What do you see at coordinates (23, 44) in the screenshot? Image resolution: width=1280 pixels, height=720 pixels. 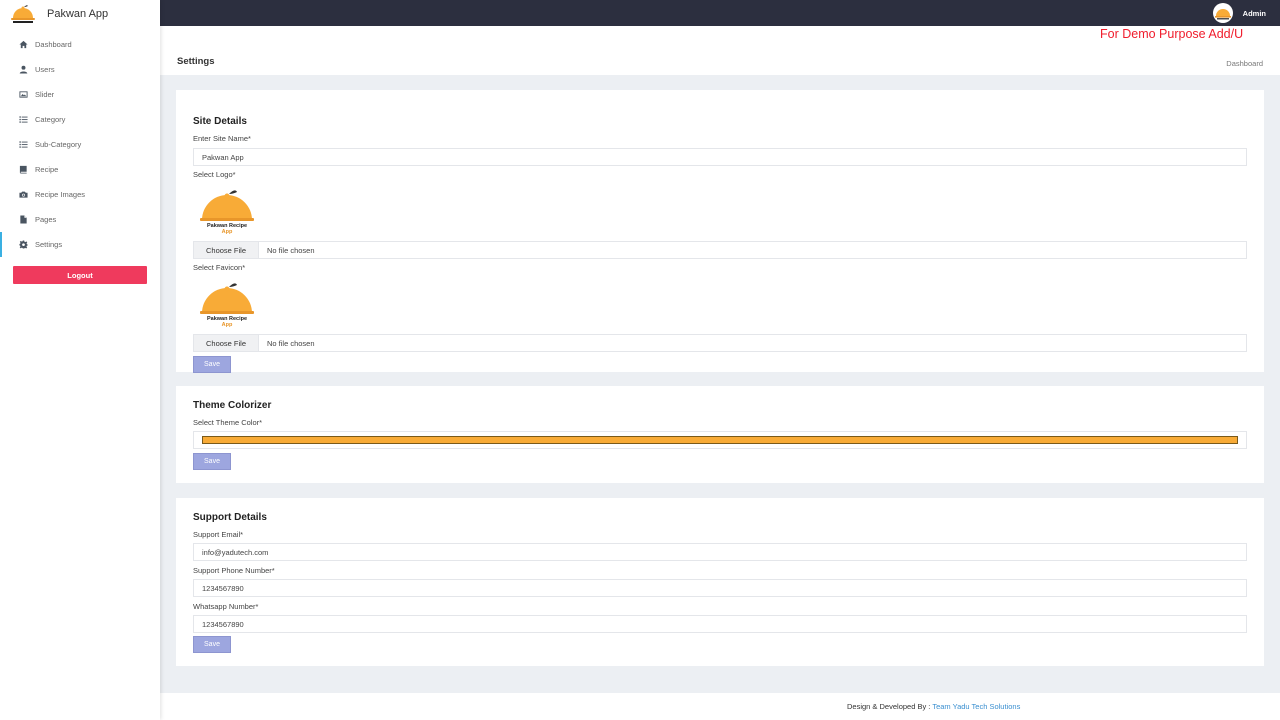 I see `home-icon` at bounding box center [23, 44].